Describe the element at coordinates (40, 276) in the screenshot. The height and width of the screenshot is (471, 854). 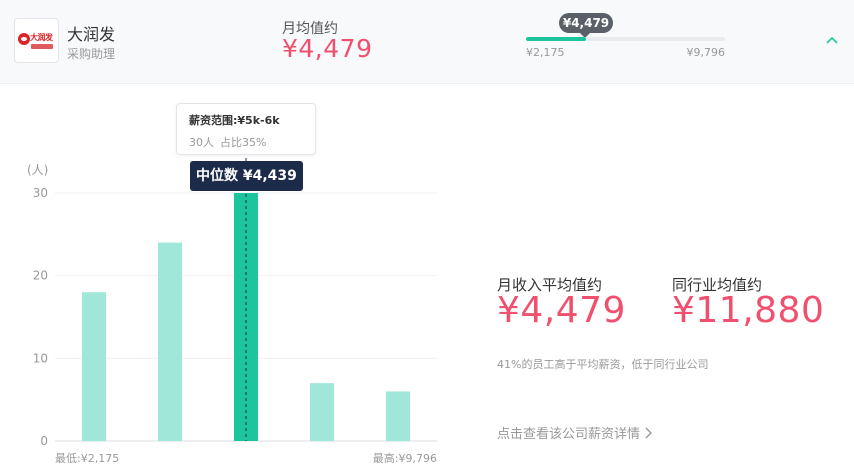
I see `y-tick-label: 20` at that location.